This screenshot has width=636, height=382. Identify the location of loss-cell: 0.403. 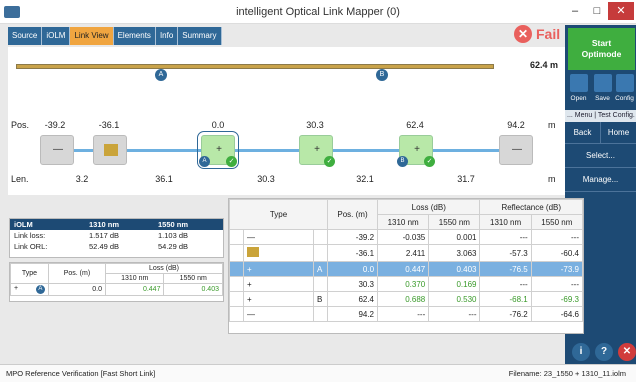
(454, 269).